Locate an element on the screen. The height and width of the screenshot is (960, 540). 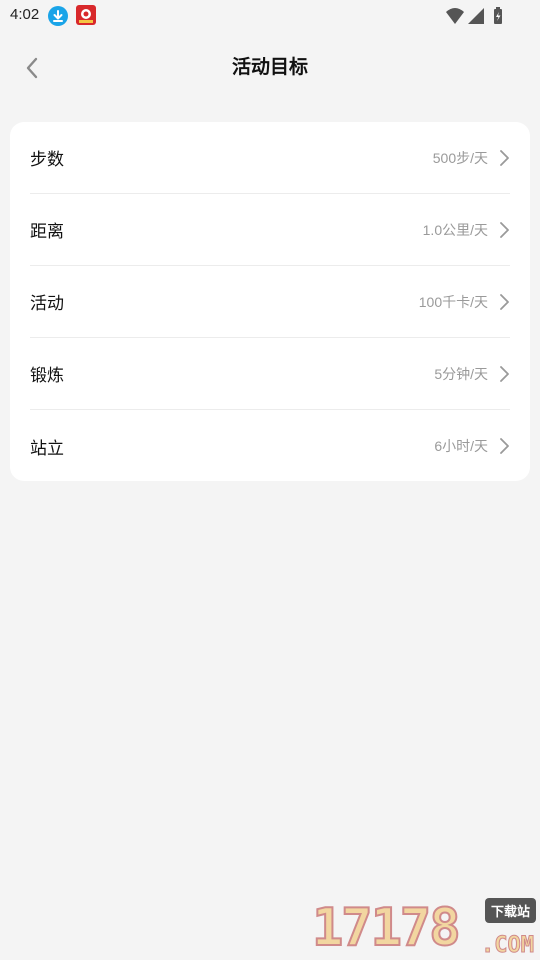
goal-row-distance: 距离 1.0公里/天 is located at coordinates (270, 230).